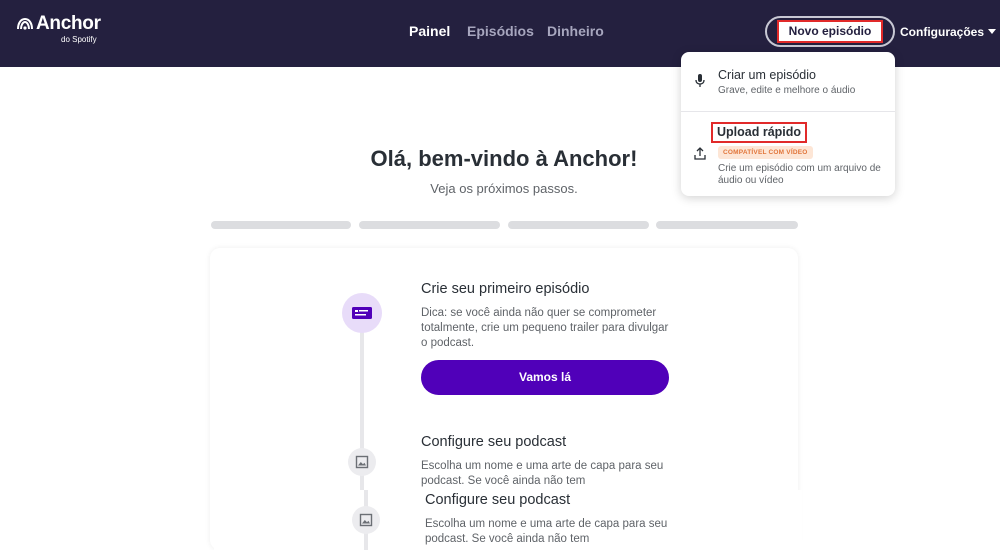 The height and width of the screenshot is (550, 1000). I want to click on dropdown-item-create-title: Criar um episódio, so click(767, 75).